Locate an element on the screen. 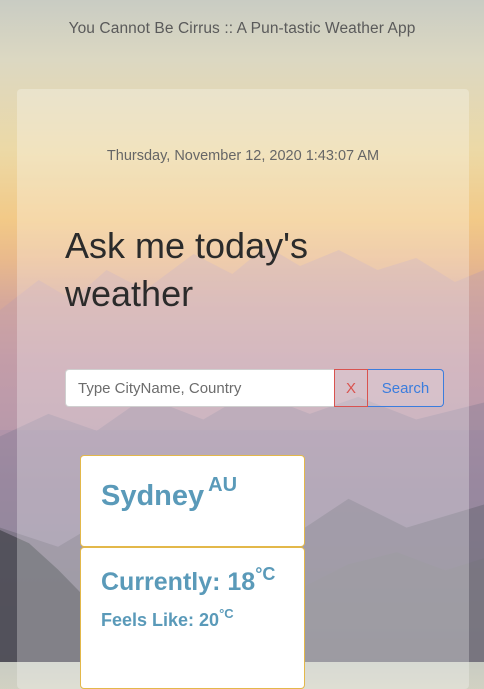  clear-button: X is located at coordinates (351, 388).